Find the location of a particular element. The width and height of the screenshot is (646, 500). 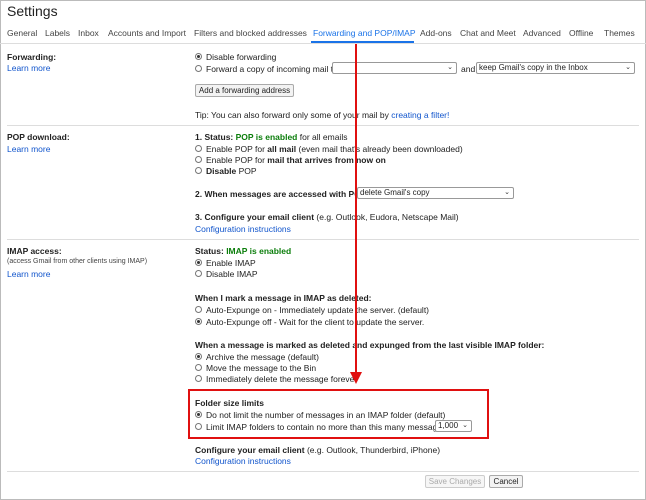

tab-forwarding: Forwarding and POP/IMAP is located at coordinates (364, 33).